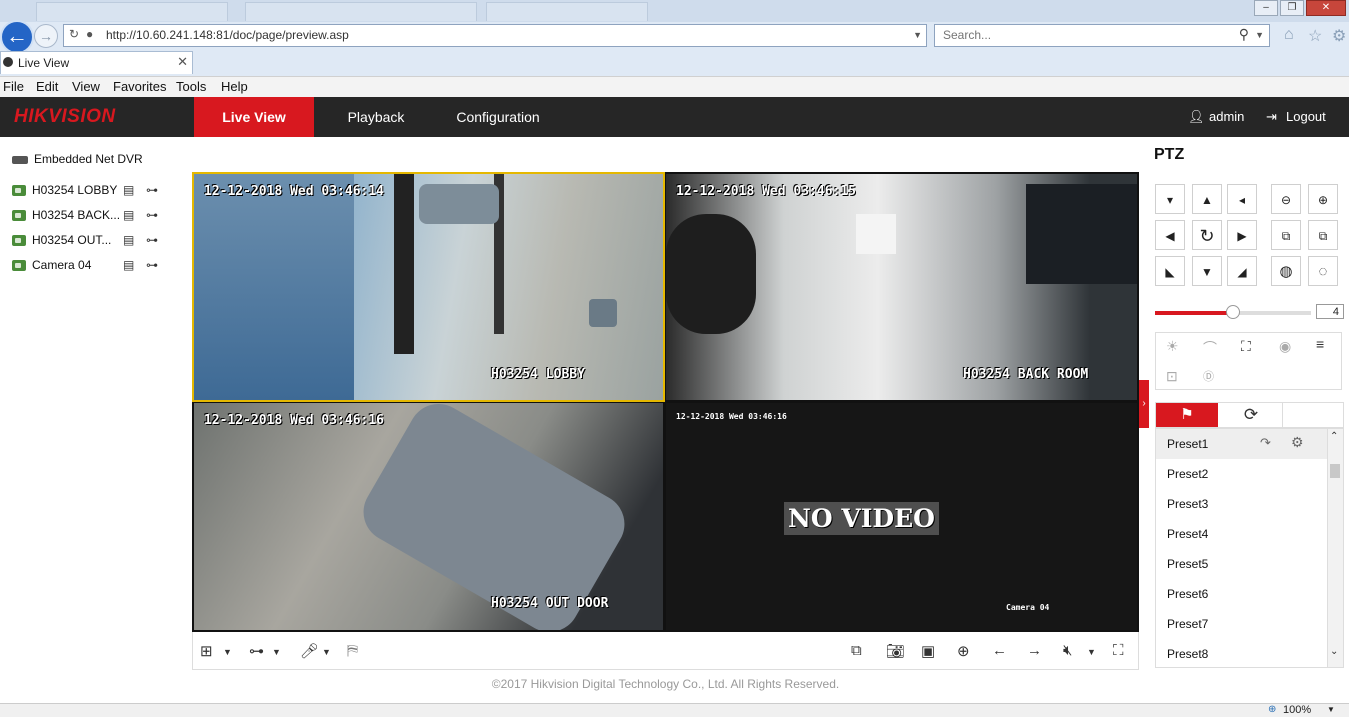  I want to click on auto-scan-button: ↻, so click(1207, 235).